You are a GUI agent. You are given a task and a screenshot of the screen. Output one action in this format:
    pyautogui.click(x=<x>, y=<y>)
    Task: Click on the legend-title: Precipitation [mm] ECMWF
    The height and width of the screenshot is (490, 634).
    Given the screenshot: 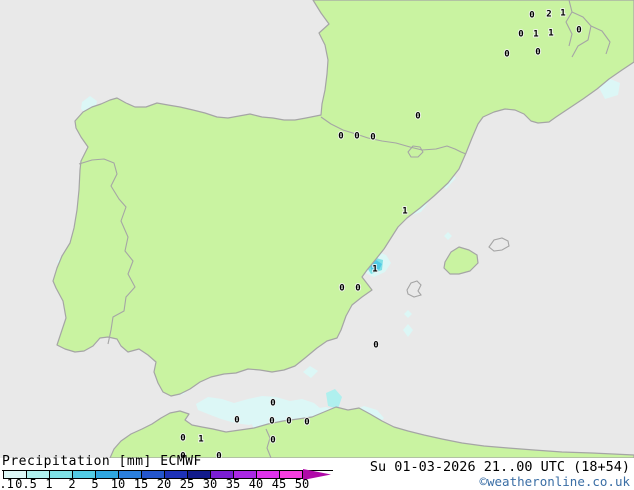 What is the action you would take?
    pyautogui.click(x=167, y=463)
    